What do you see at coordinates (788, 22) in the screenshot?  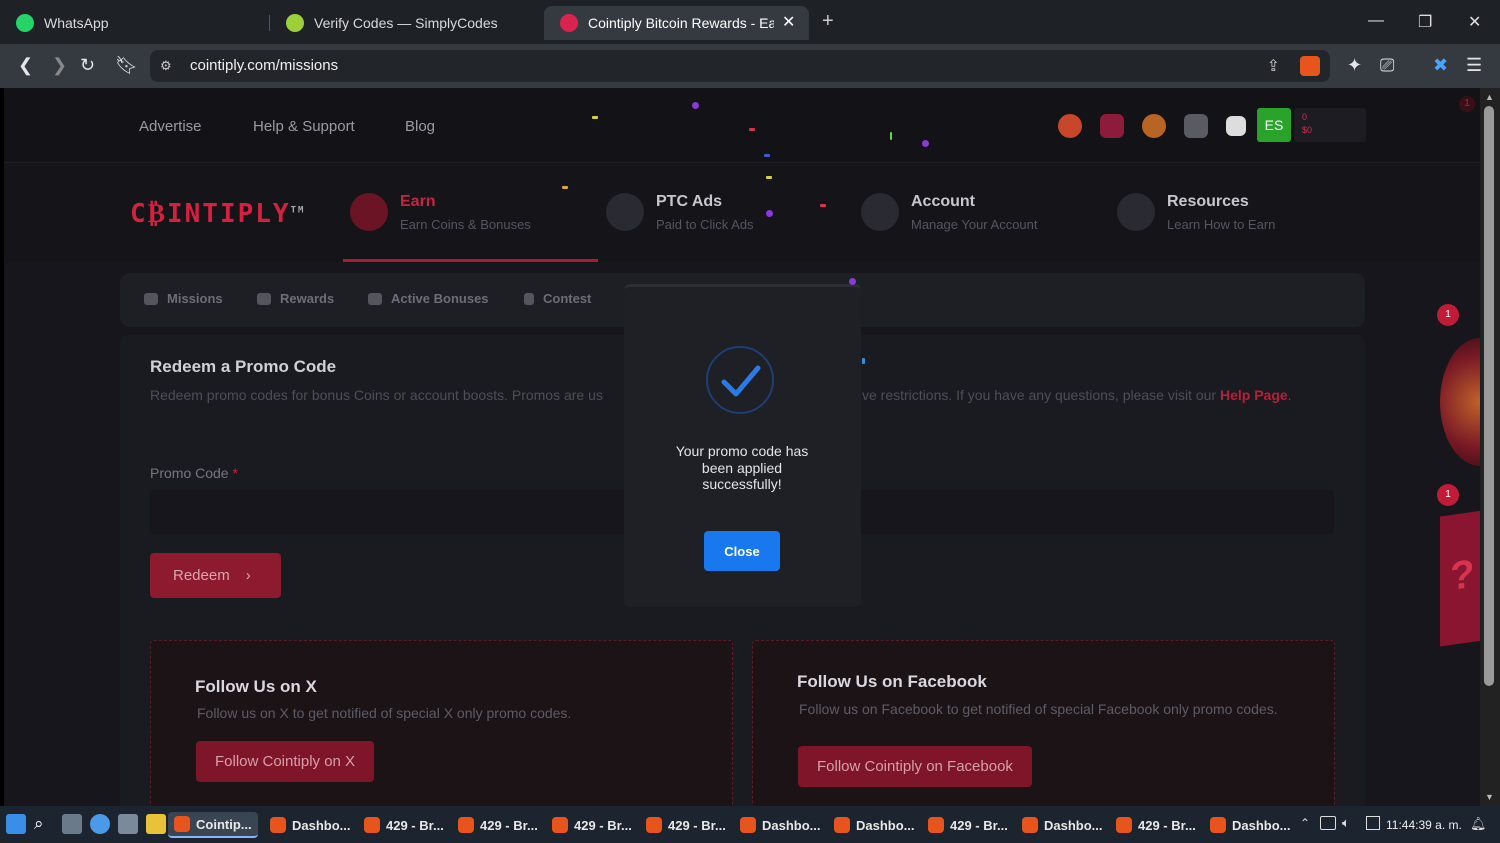 I see `close-tab-icon: ✕` at bounding box center [788, 22].